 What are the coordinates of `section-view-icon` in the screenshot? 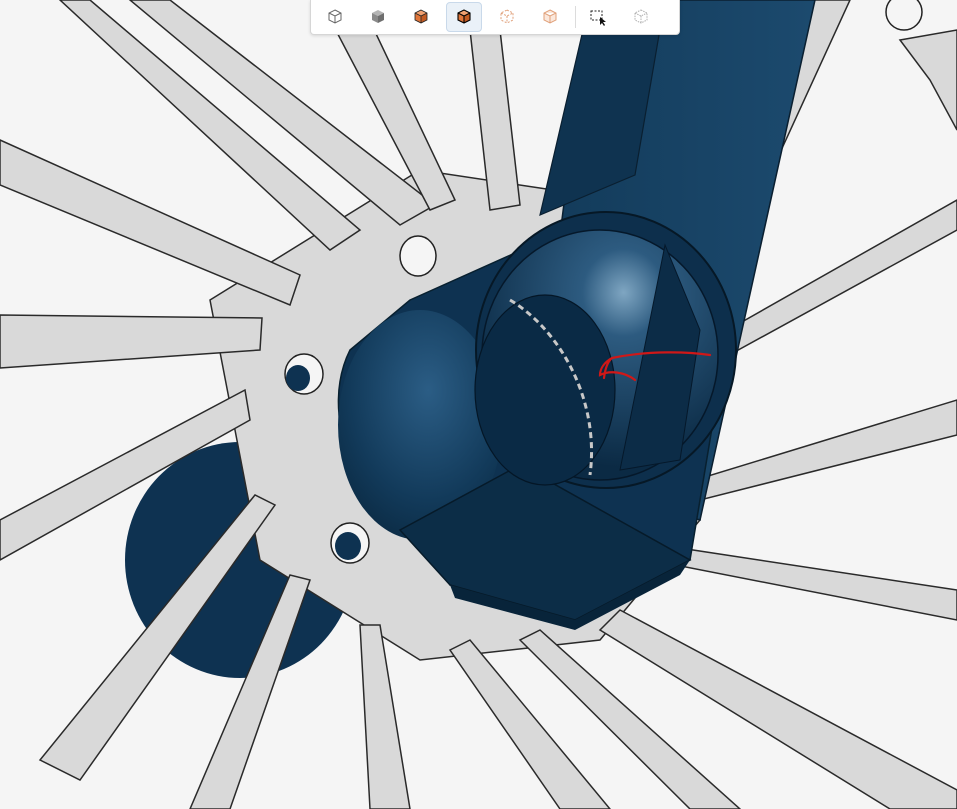 It's located at (641, 16).